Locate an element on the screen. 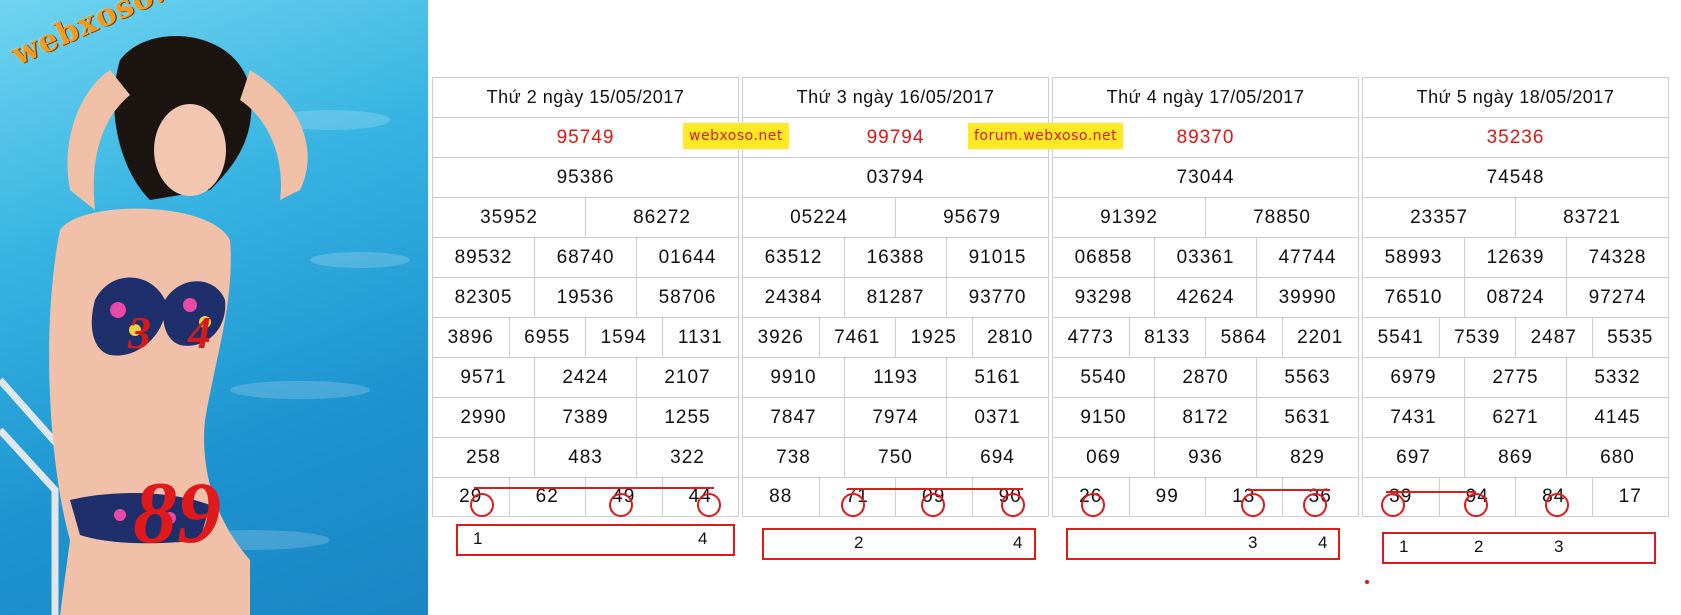 This screenshot has height=615, width=1681. fifth-prize: 5563 is located at coordinates (1307, 377).